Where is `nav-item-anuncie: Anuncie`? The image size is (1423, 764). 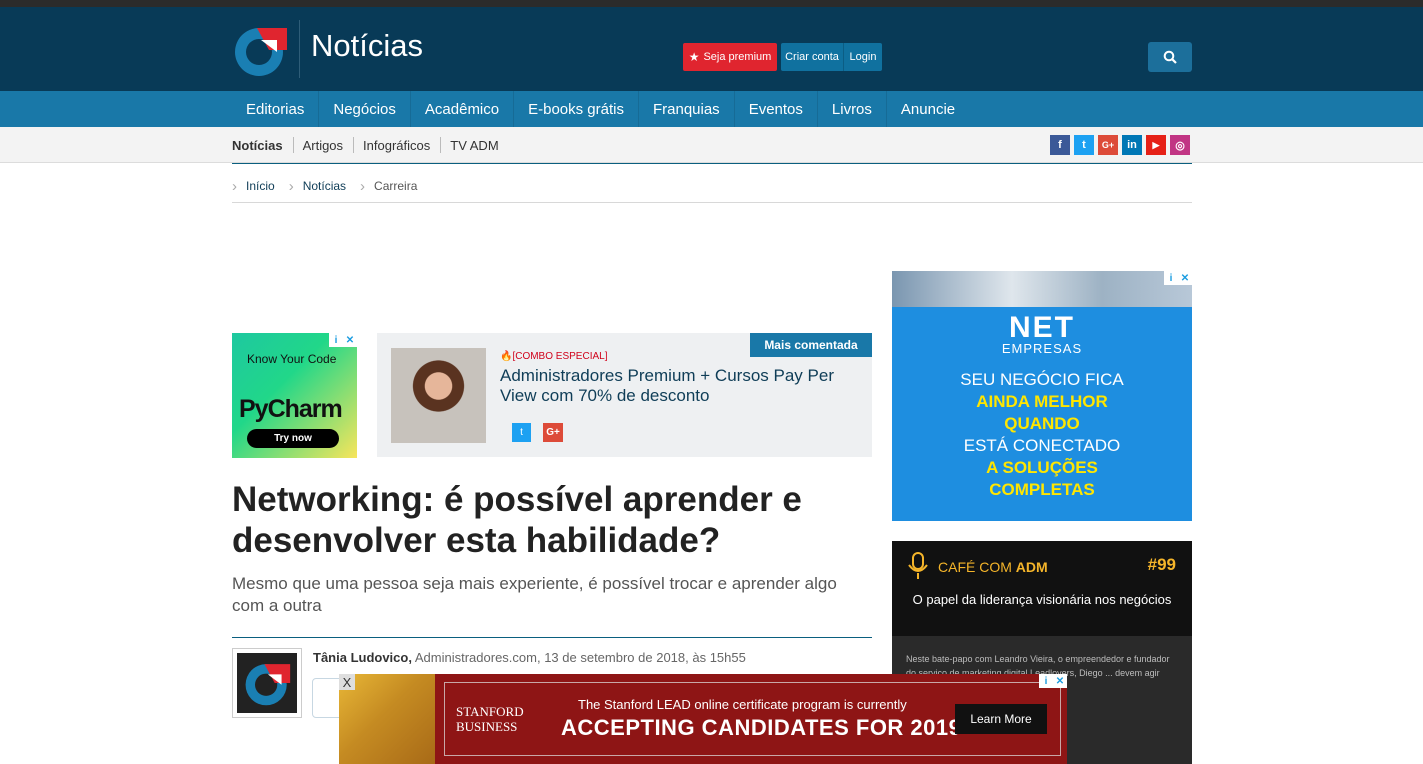
nav-item-anuncie: Anuncie is located at coordinates (928, 109).